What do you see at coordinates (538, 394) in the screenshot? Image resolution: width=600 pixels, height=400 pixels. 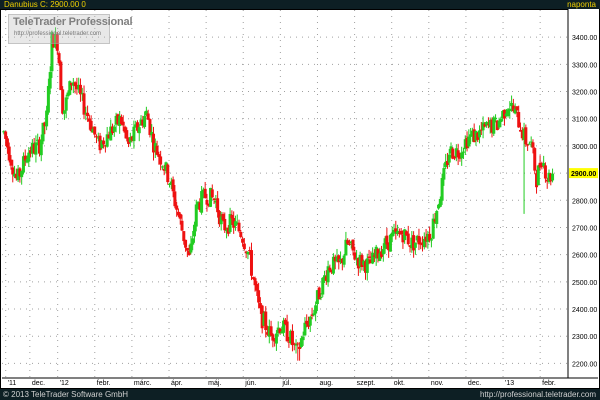 I see `footer-link: http://professional.teletrader.com` at bounding box center [538, 394].